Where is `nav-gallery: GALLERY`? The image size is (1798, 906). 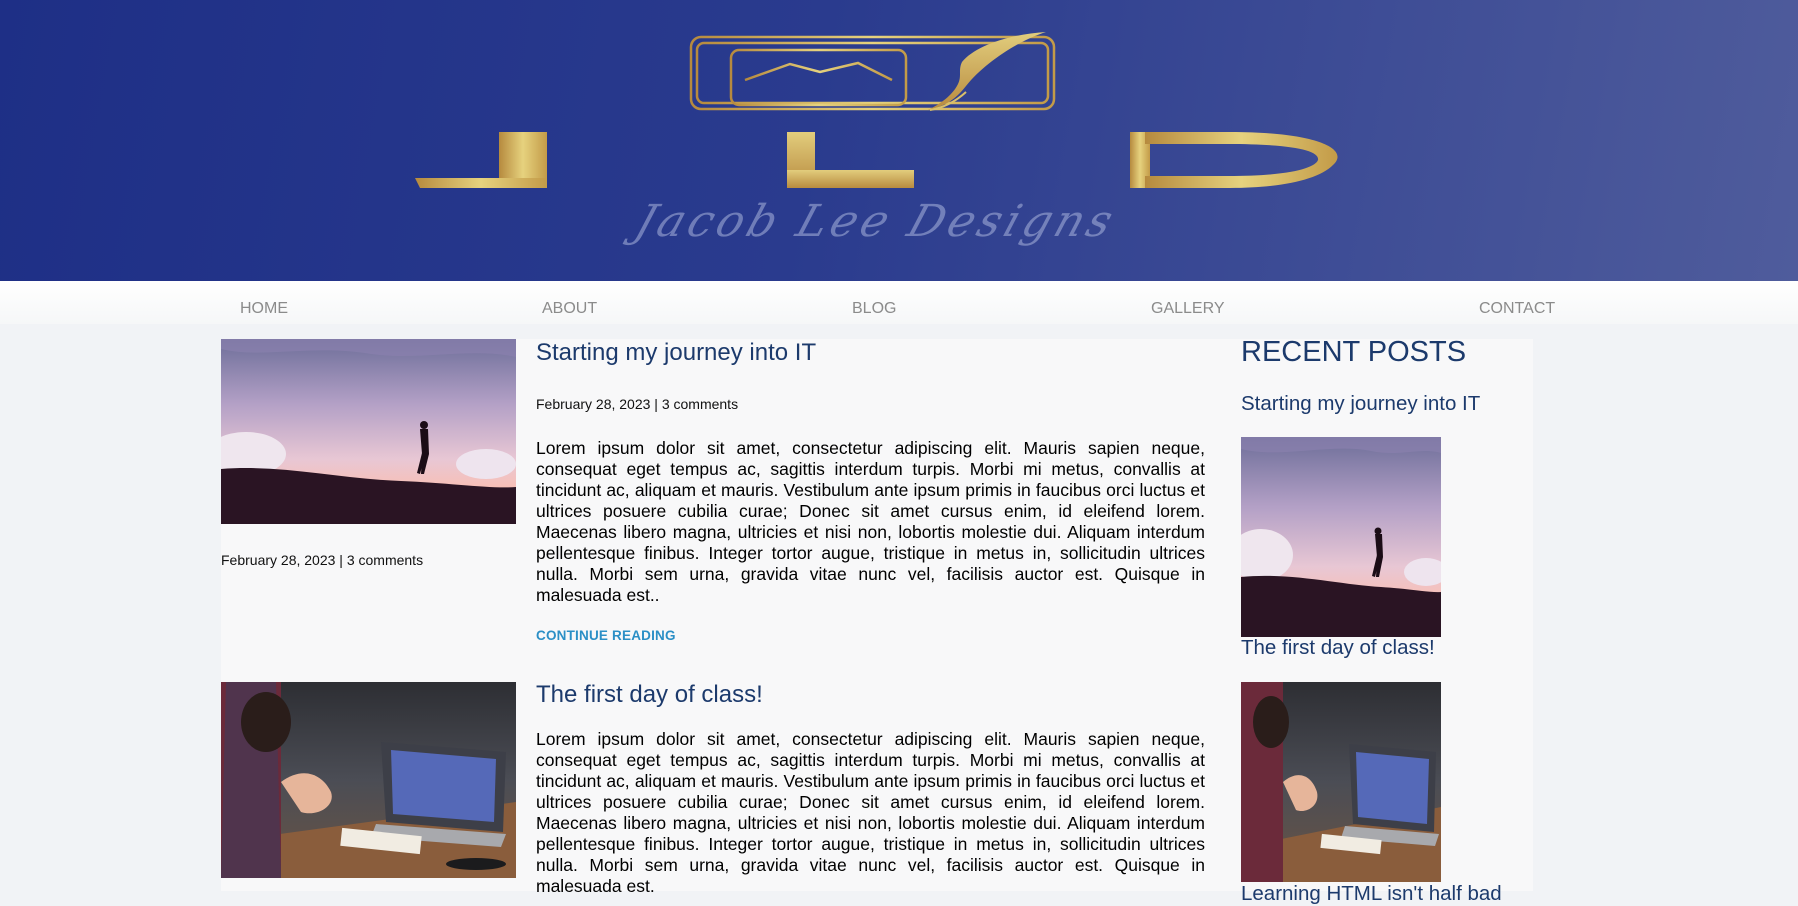
nav-gallery: GALLERY is located at coordinates (1188, 309).